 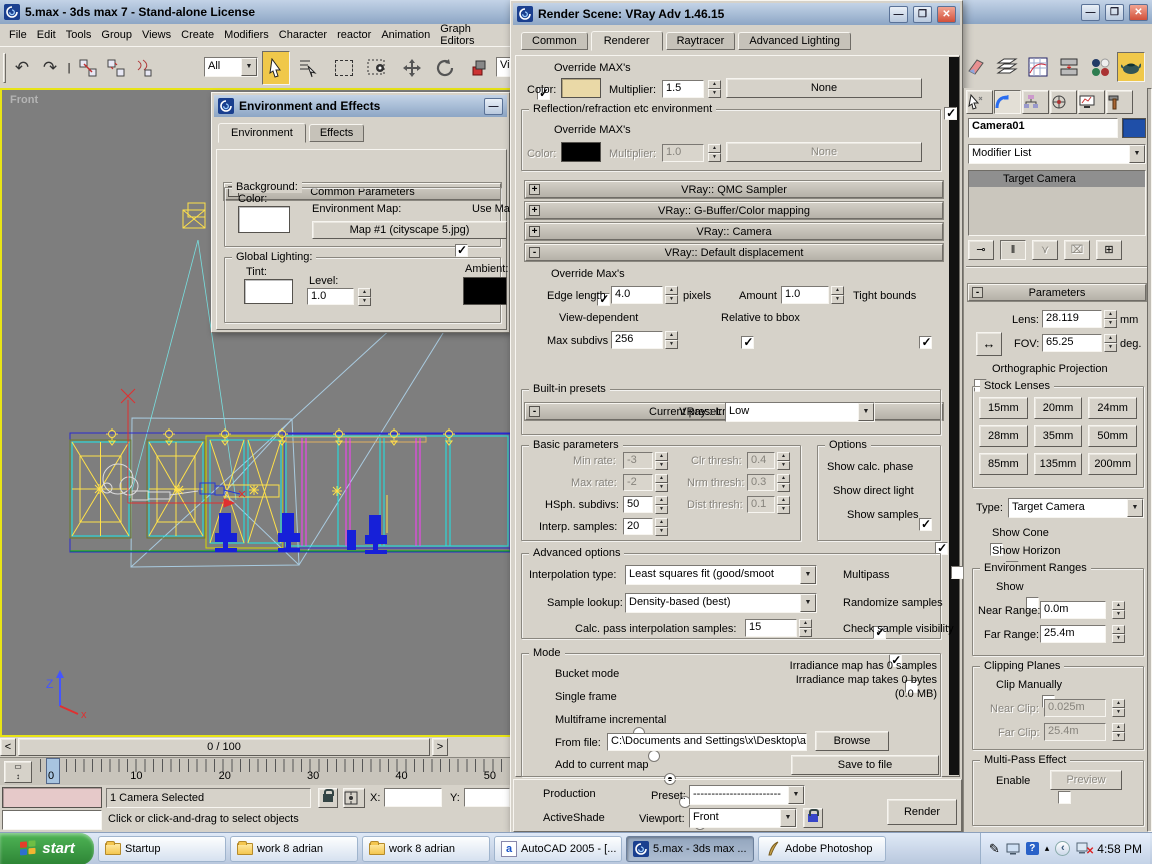 I want to click on stock-lens-button: 85mm, so click(x=1003, y=464).